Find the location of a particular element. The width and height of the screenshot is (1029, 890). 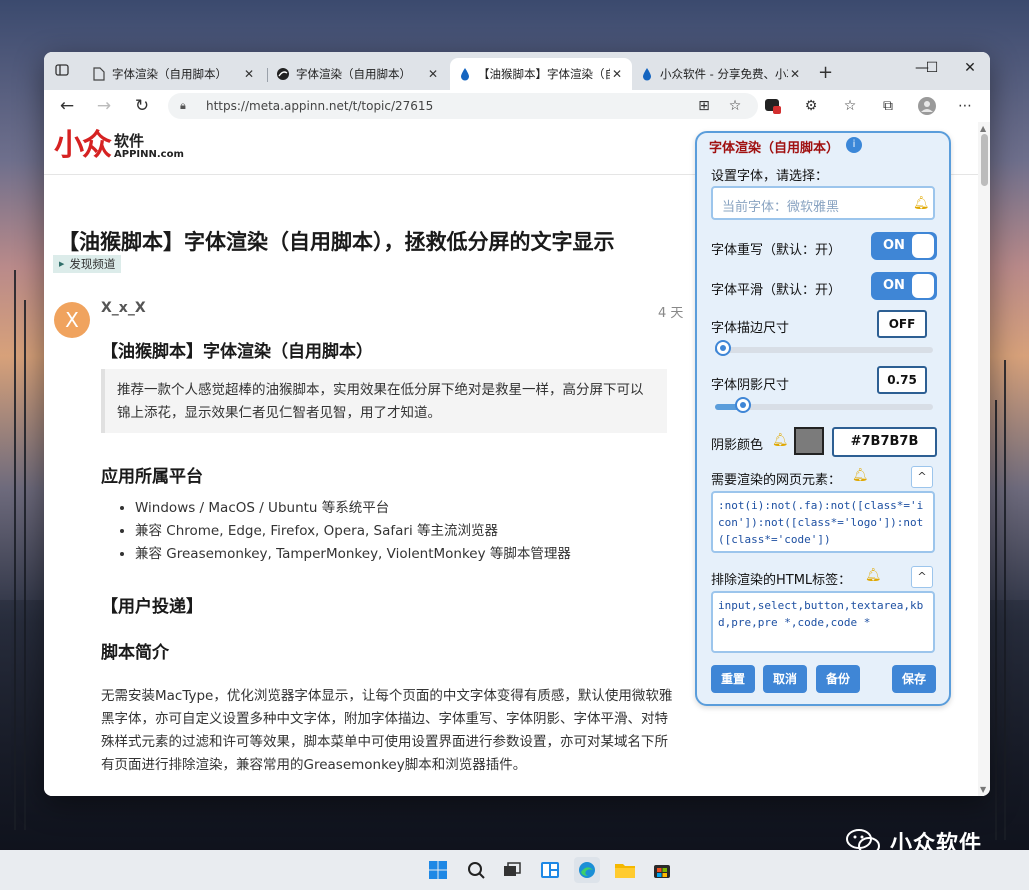

refresh-button: ↻ is located at coordinates (142, 106).